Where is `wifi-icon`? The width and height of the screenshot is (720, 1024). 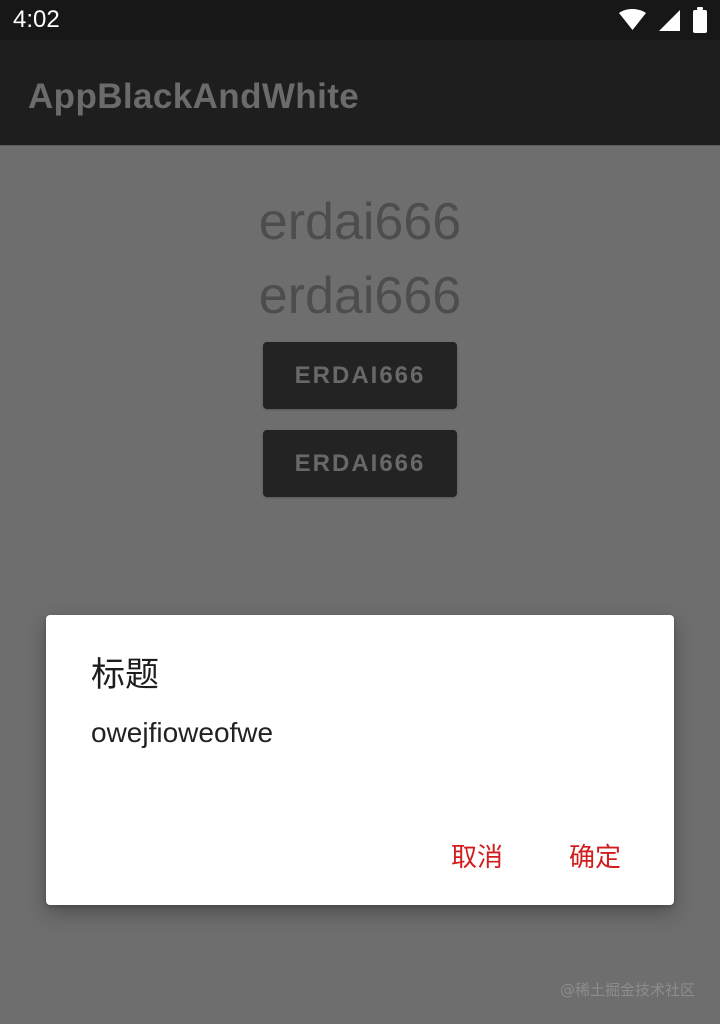
wifi-icon is located at coordinates (632, 20).